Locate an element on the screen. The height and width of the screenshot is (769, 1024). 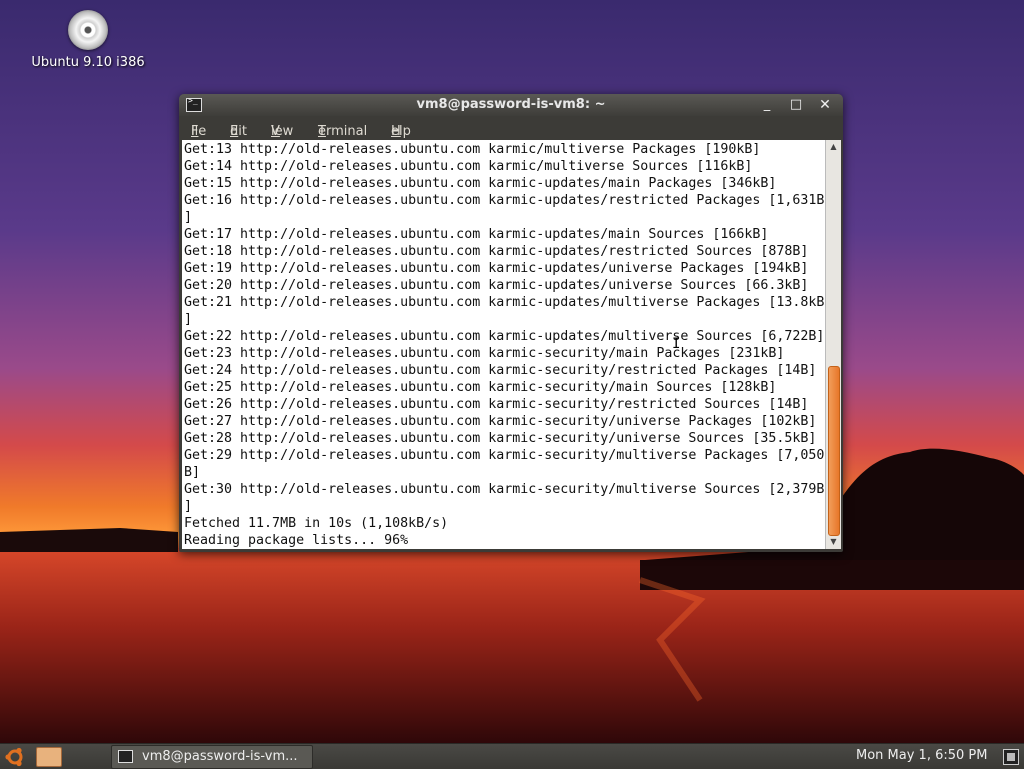
desktop-icon-label: Ubuntu 9.10 i386 is located at coordinates (88, 62).